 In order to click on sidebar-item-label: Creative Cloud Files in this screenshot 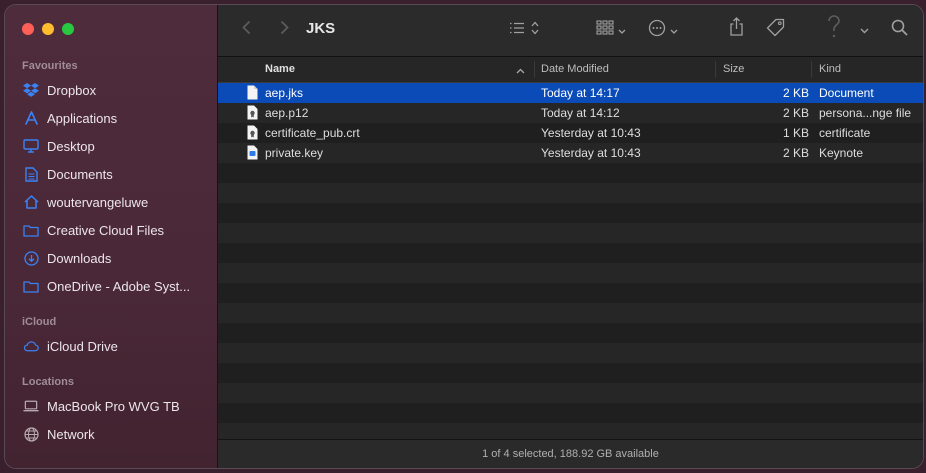, I will do `click(106, 230)`.